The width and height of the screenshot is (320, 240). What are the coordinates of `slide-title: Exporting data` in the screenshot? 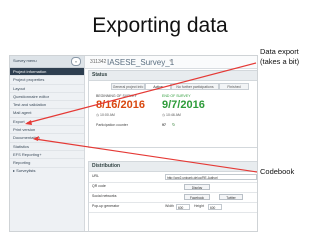 It's located at (160, 25).